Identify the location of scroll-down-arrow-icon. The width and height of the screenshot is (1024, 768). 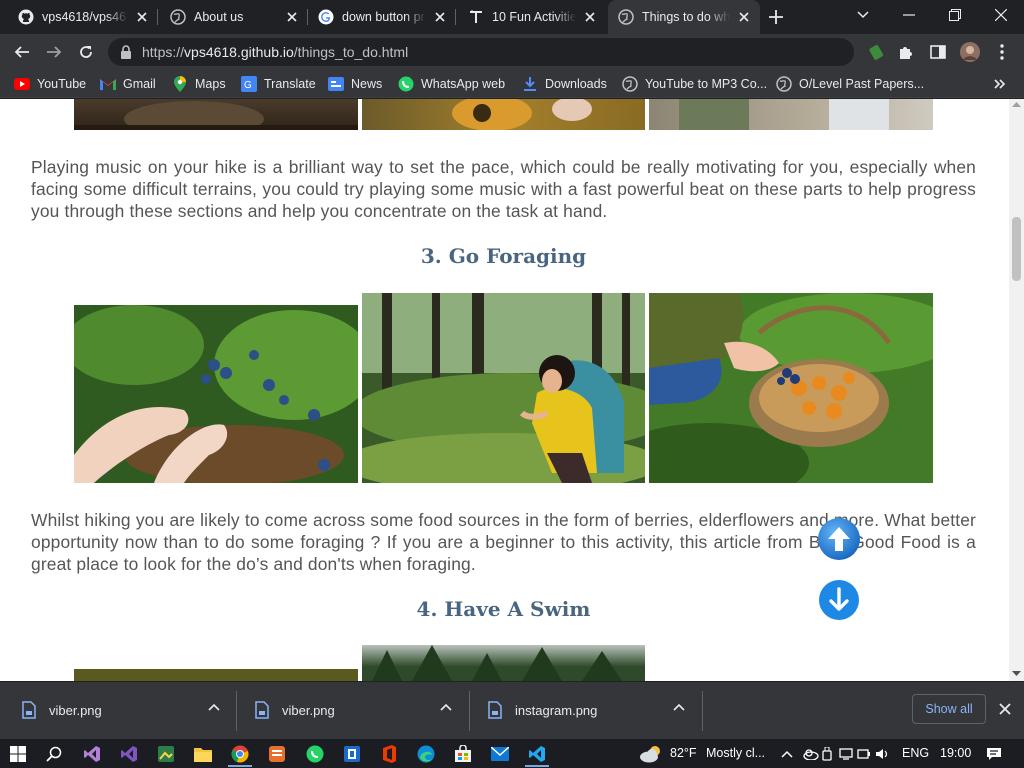
(1016, 673).